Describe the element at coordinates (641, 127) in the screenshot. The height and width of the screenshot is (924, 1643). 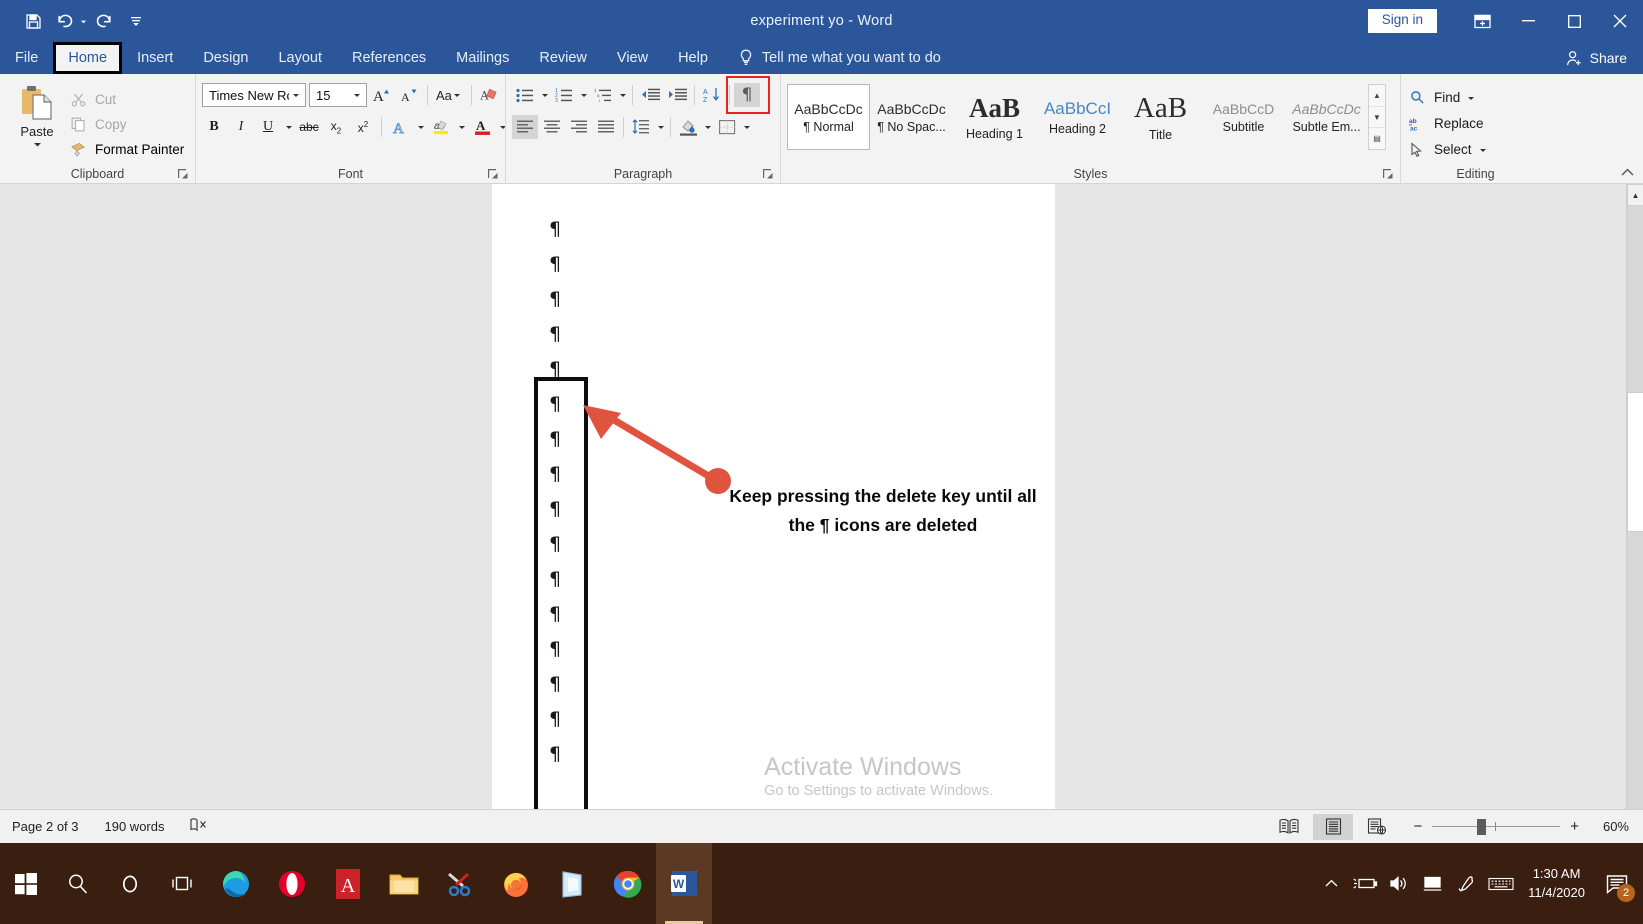
I see `line-spacing-button` at that location.